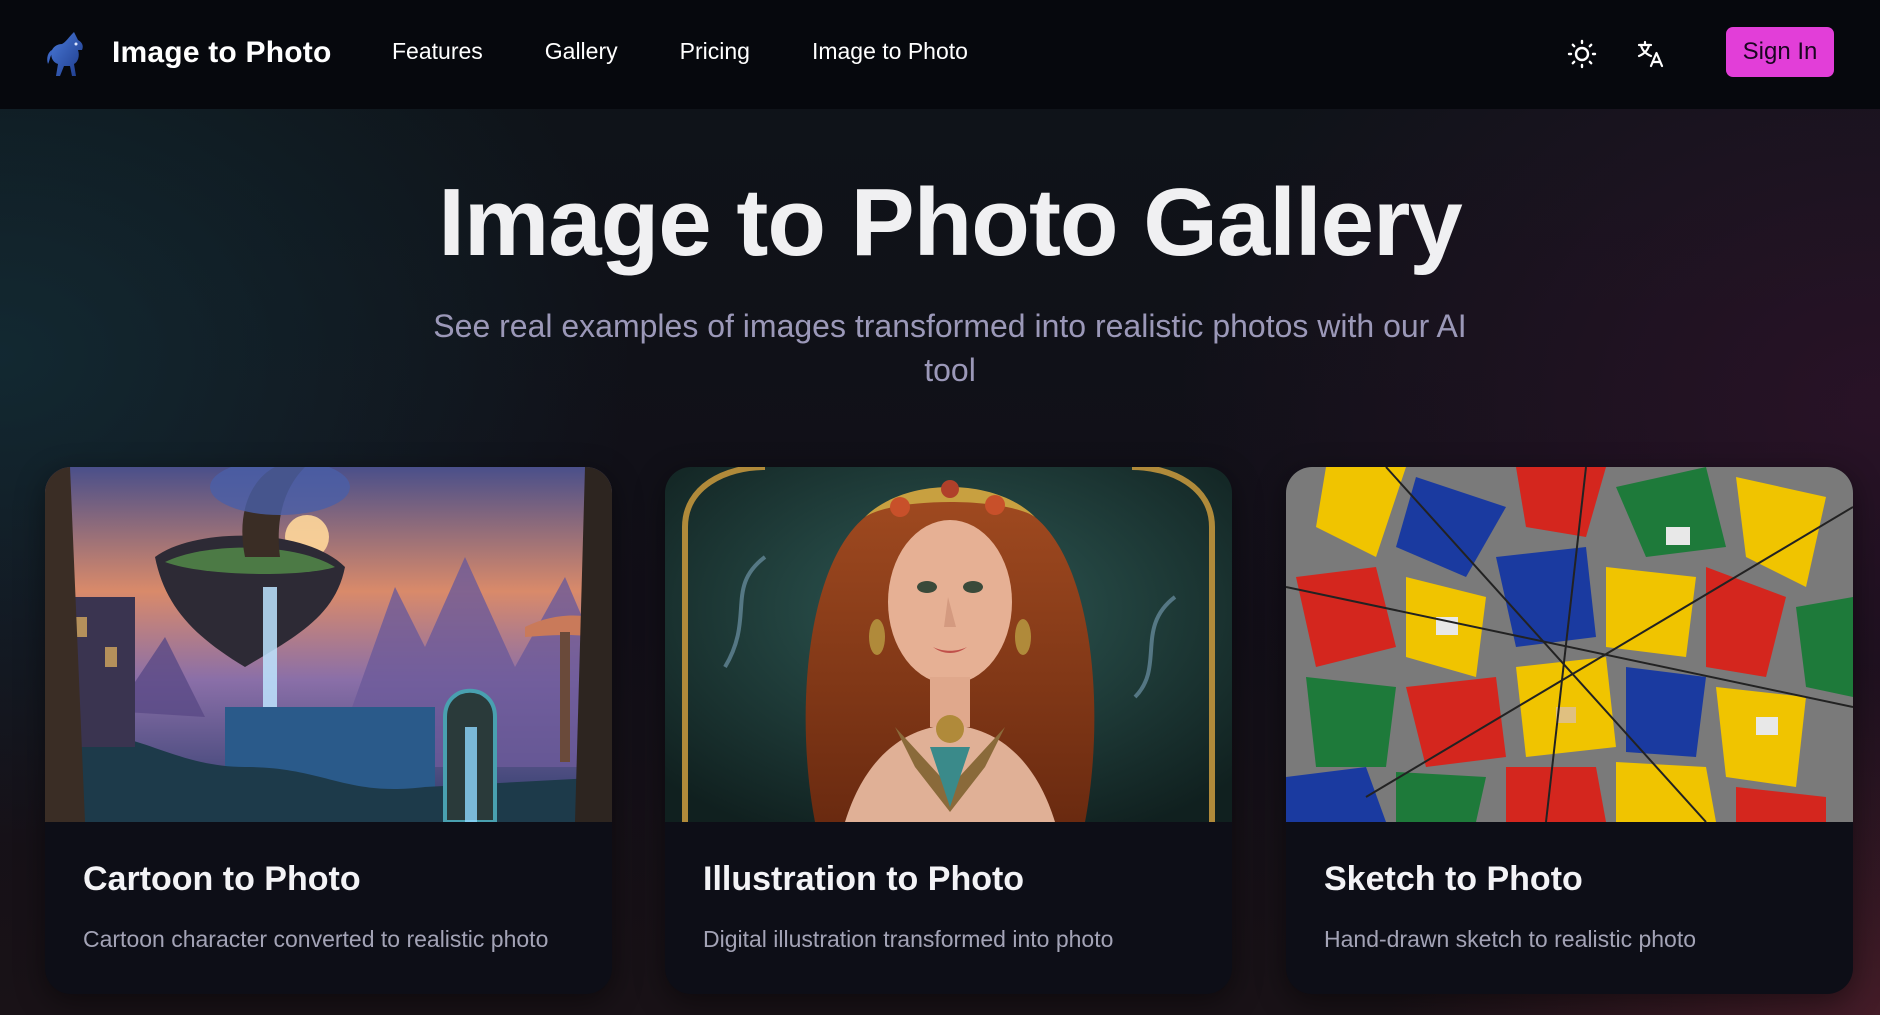  What do you see at coordinates (1569, 644) in the screenshot?
I see `gallery-image-abstract` at bounding box center [1569, 644].